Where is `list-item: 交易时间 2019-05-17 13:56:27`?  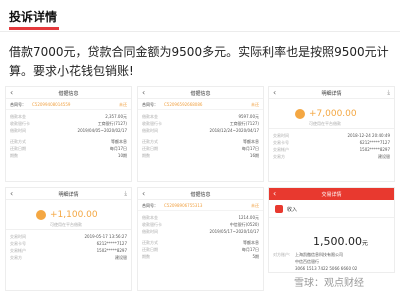
list-item: 交易时间 2019-05-17 13:56:27 is located at coordinates (68, 236).